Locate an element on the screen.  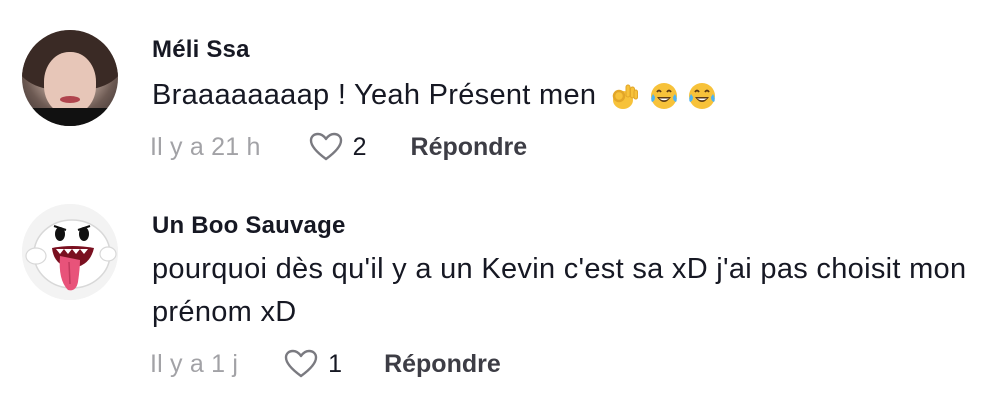
comment-username: Méli Ssa is located at coordinates (201, 50).